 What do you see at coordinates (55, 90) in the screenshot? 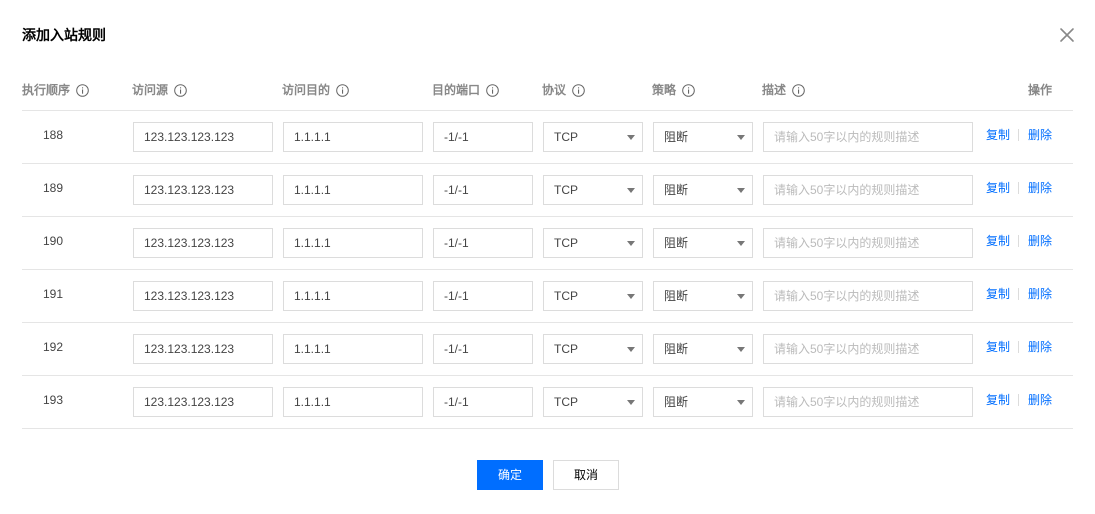
I see `header-seq: 执行顺序` at bounding box center [55, 90].